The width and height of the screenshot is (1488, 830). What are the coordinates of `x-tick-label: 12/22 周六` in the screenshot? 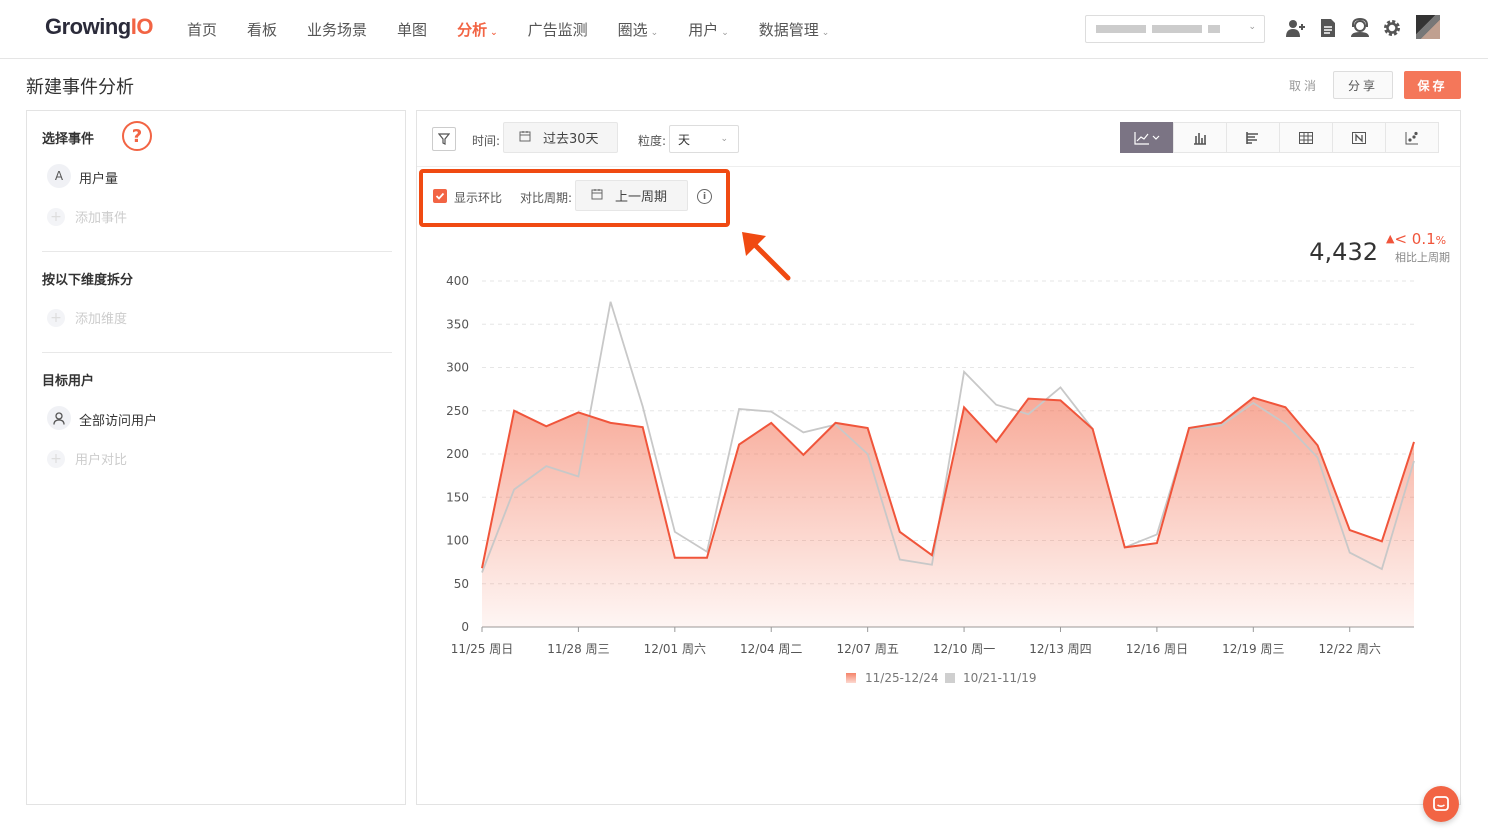 It's located at (1350, 649).